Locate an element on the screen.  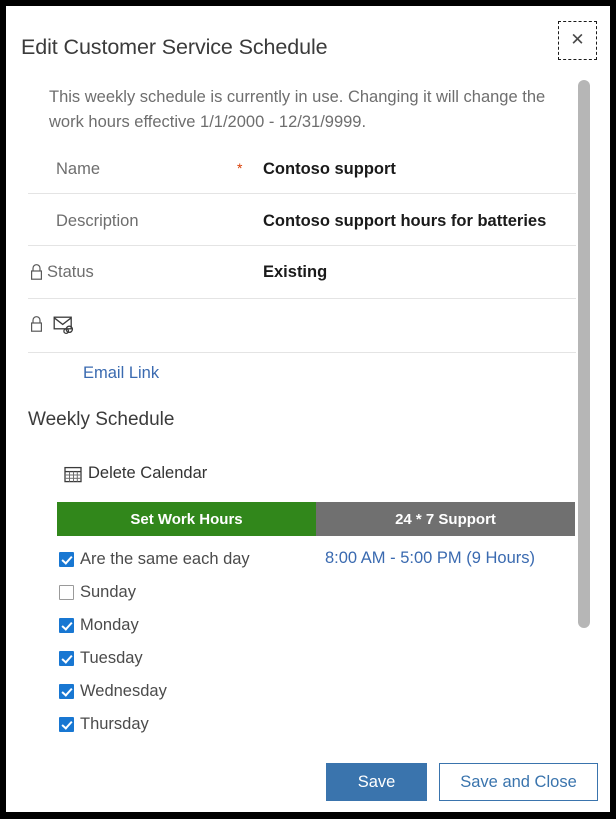
tab-24-7-support: 24 * 7 Support is located at coordinates (445, 519).